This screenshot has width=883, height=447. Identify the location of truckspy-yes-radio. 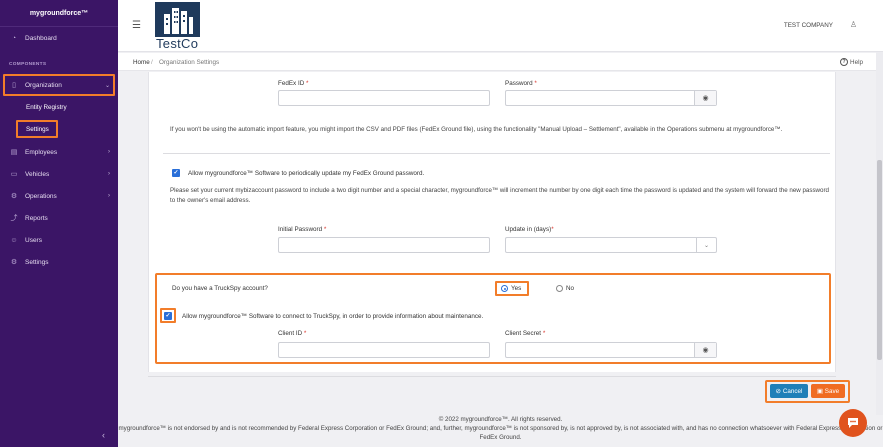
(504, 288).